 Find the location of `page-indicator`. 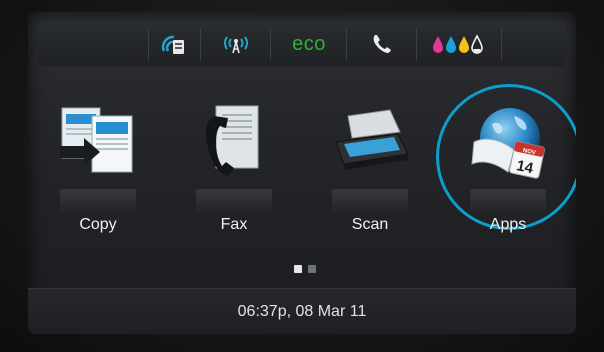

page-indicator is located at coordinates (309, 269).